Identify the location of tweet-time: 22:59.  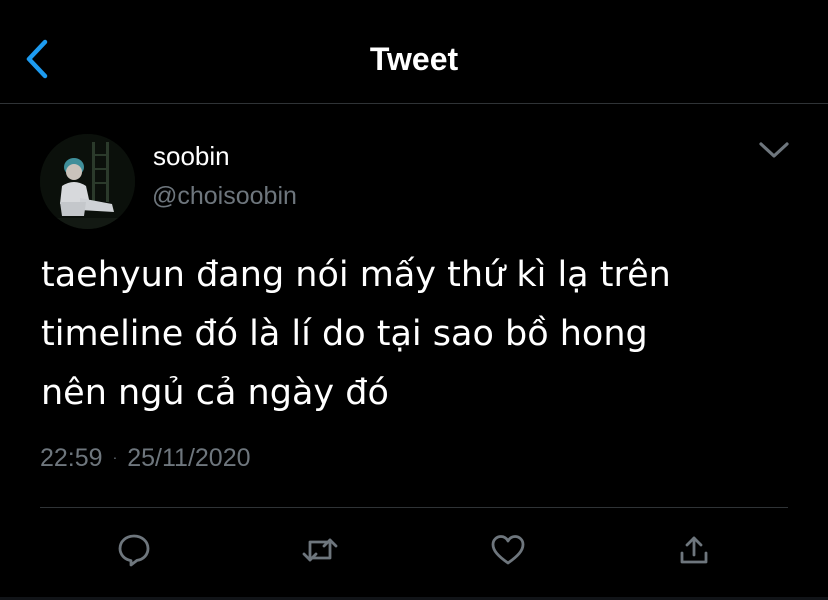
(71, 458).